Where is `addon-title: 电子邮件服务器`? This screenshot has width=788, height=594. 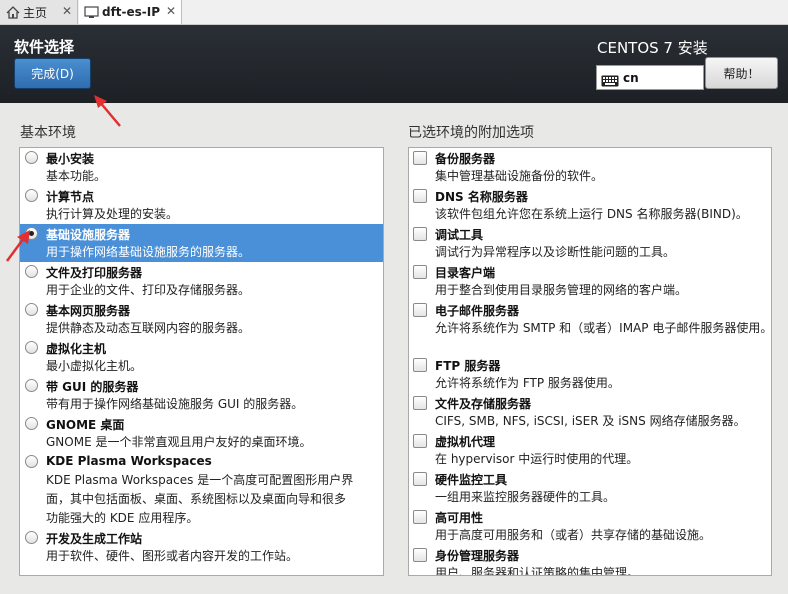 addon-title: 电子邮件服务器 is located at coordinates (477, 311).